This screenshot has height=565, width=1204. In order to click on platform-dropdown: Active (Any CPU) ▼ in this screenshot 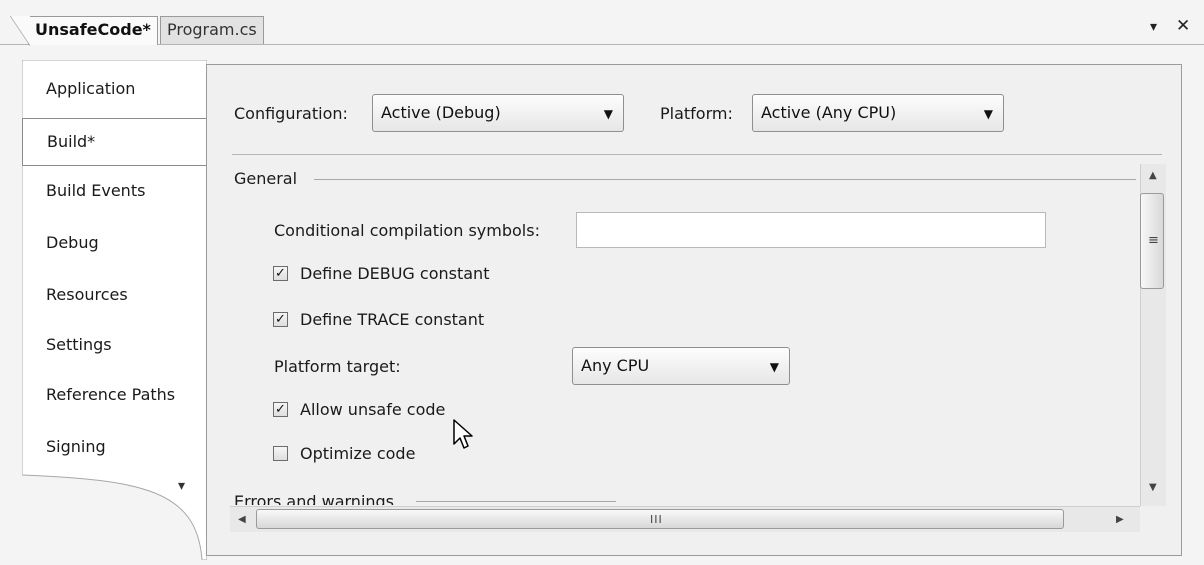, I will do `click(878, 113)`.